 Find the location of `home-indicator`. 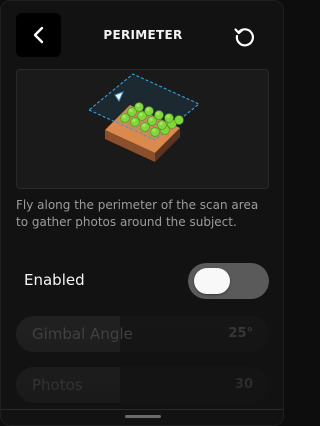

home-indicator is located at coordinates (143, 416).